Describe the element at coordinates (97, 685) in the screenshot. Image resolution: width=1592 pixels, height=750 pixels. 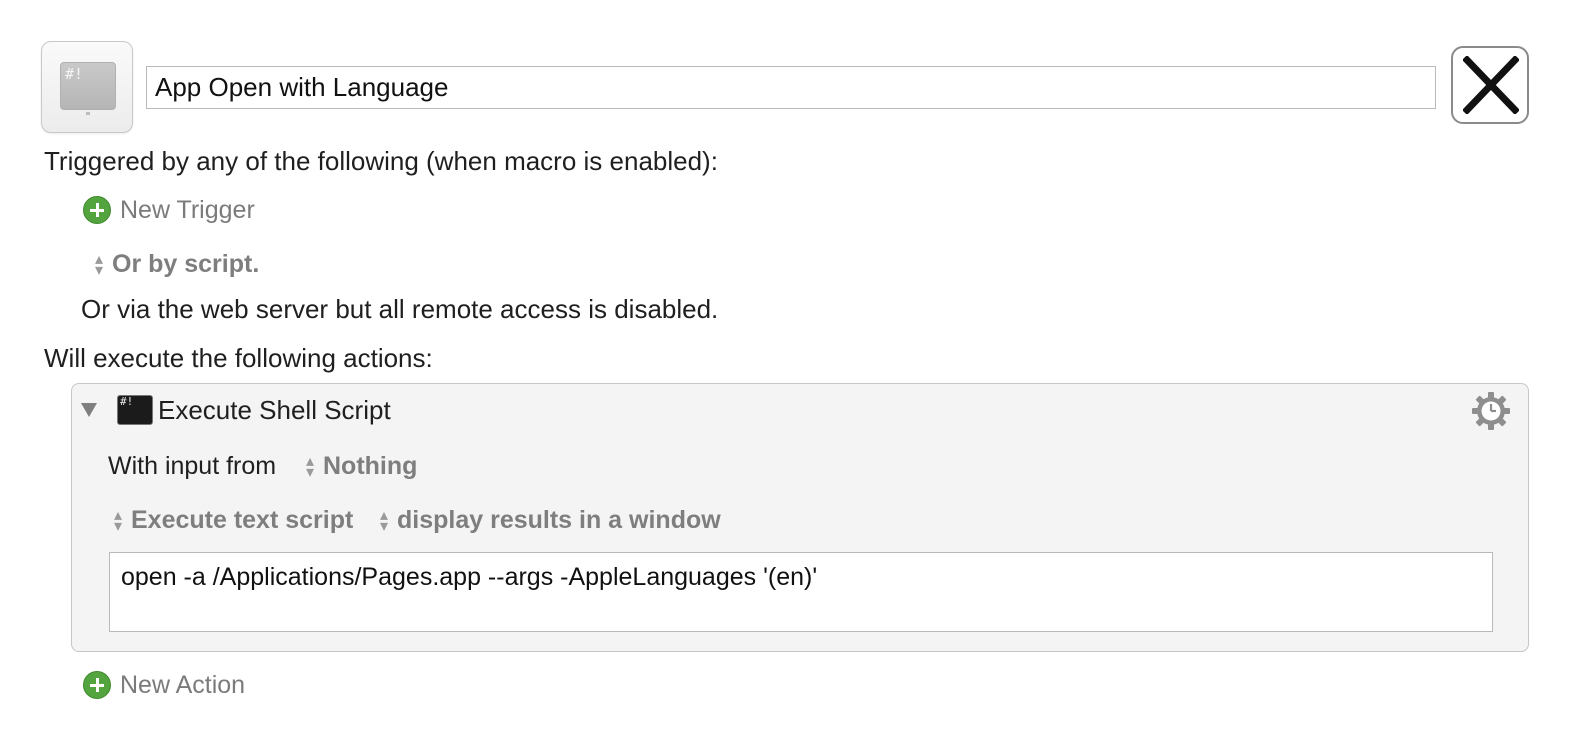
I see `add-action-icon` at that location.